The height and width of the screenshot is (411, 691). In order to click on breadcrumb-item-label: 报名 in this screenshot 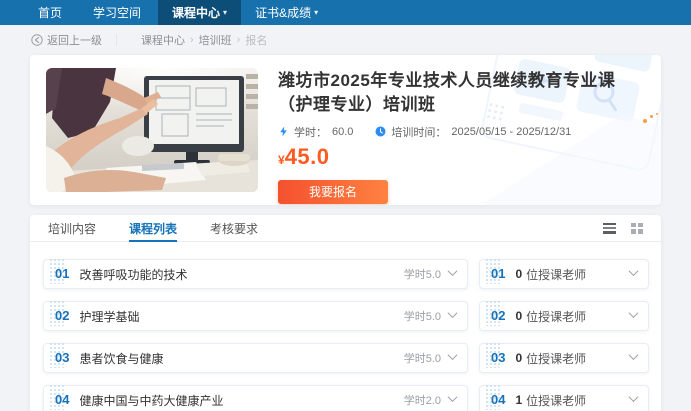, I will do `click(256, 40)`.